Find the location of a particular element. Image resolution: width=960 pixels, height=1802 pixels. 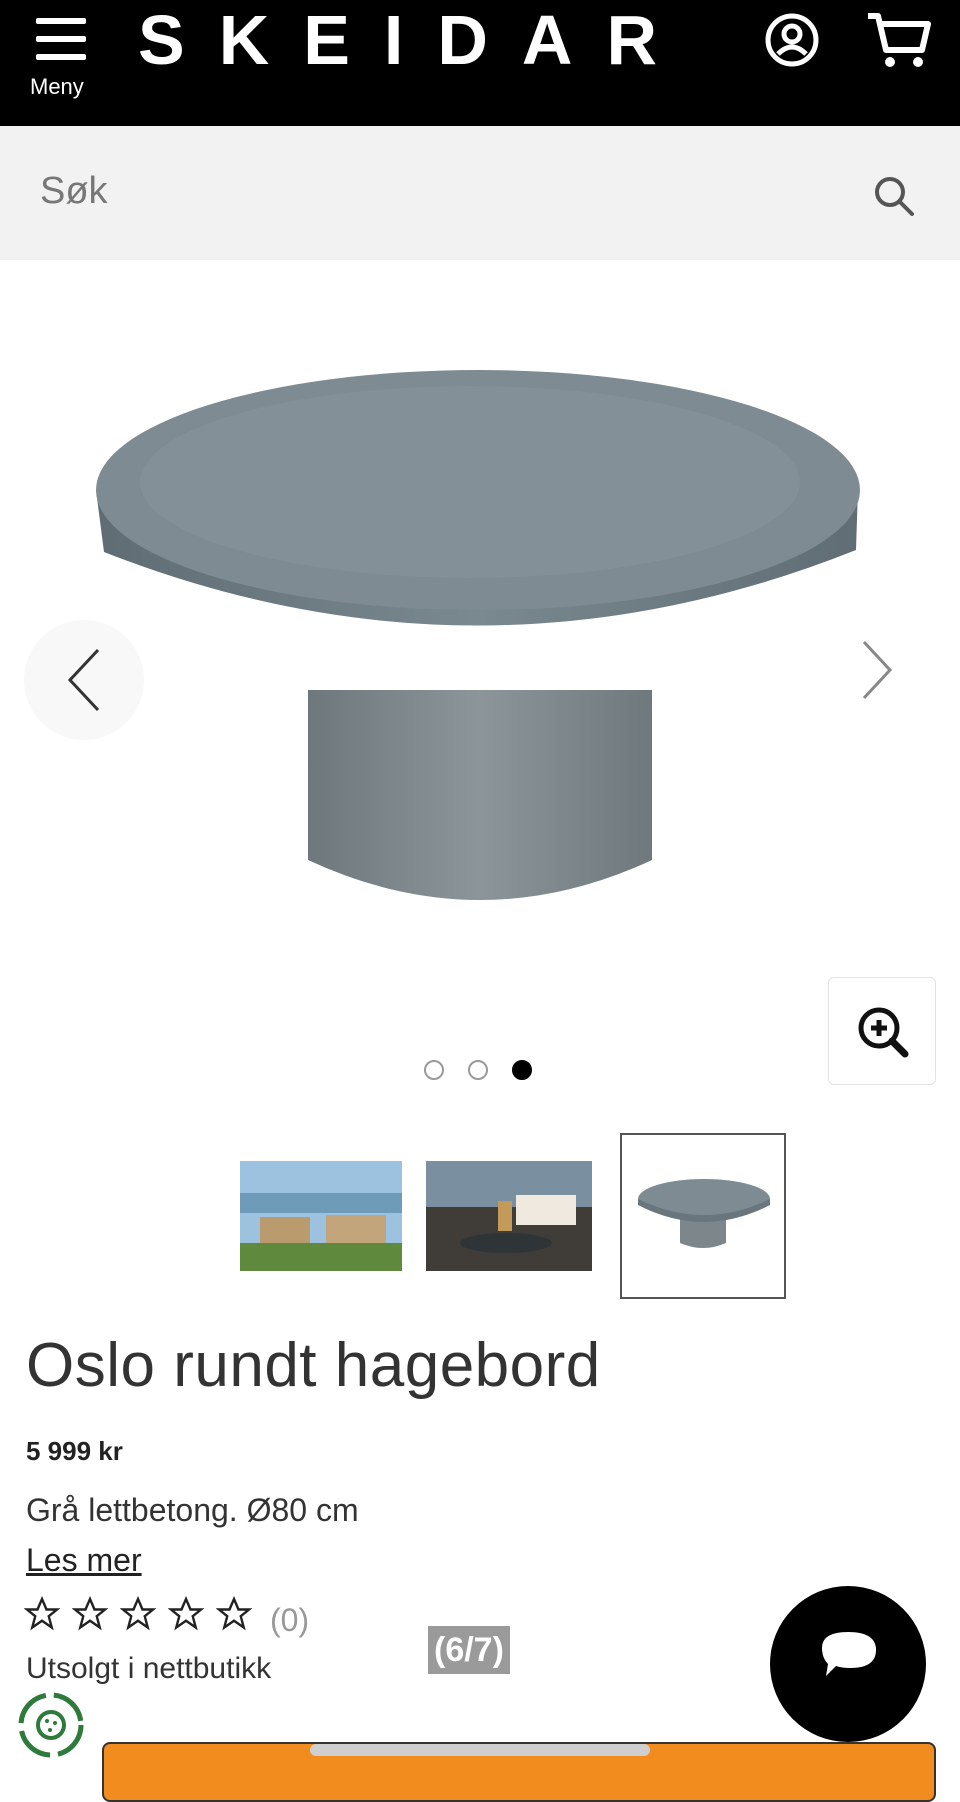

product-title: Oslo rundt hagebord is located at coordinates (313, 1365).